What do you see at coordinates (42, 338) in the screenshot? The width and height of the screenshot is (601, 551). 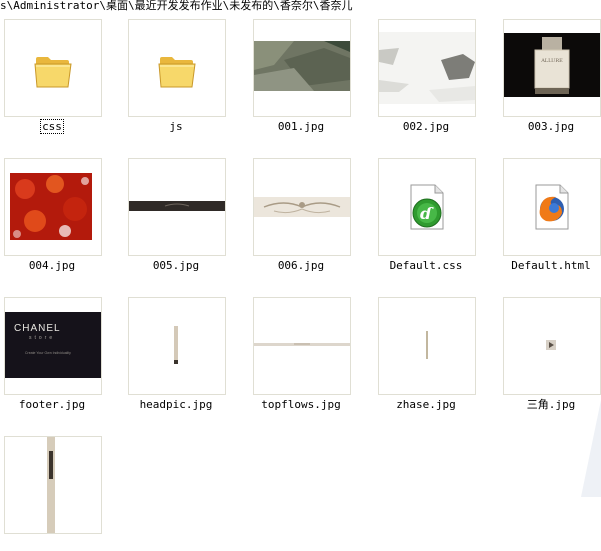 I see `footer-sub: store` at bounding box center [42, 338].